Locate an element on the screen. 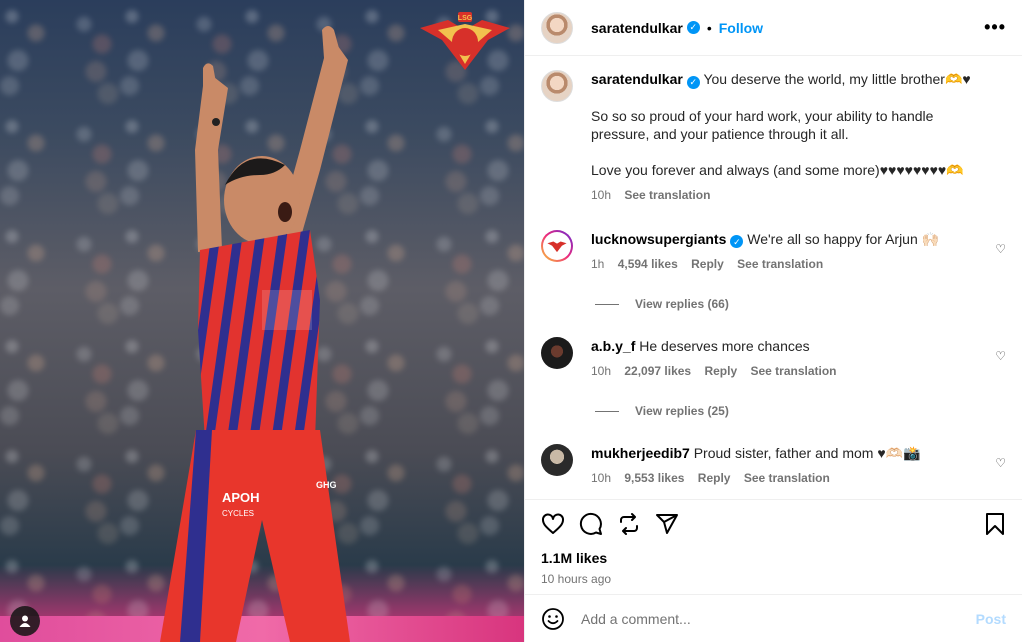  view-replies-label: View replies (66) is located at coordinates (682, 304).